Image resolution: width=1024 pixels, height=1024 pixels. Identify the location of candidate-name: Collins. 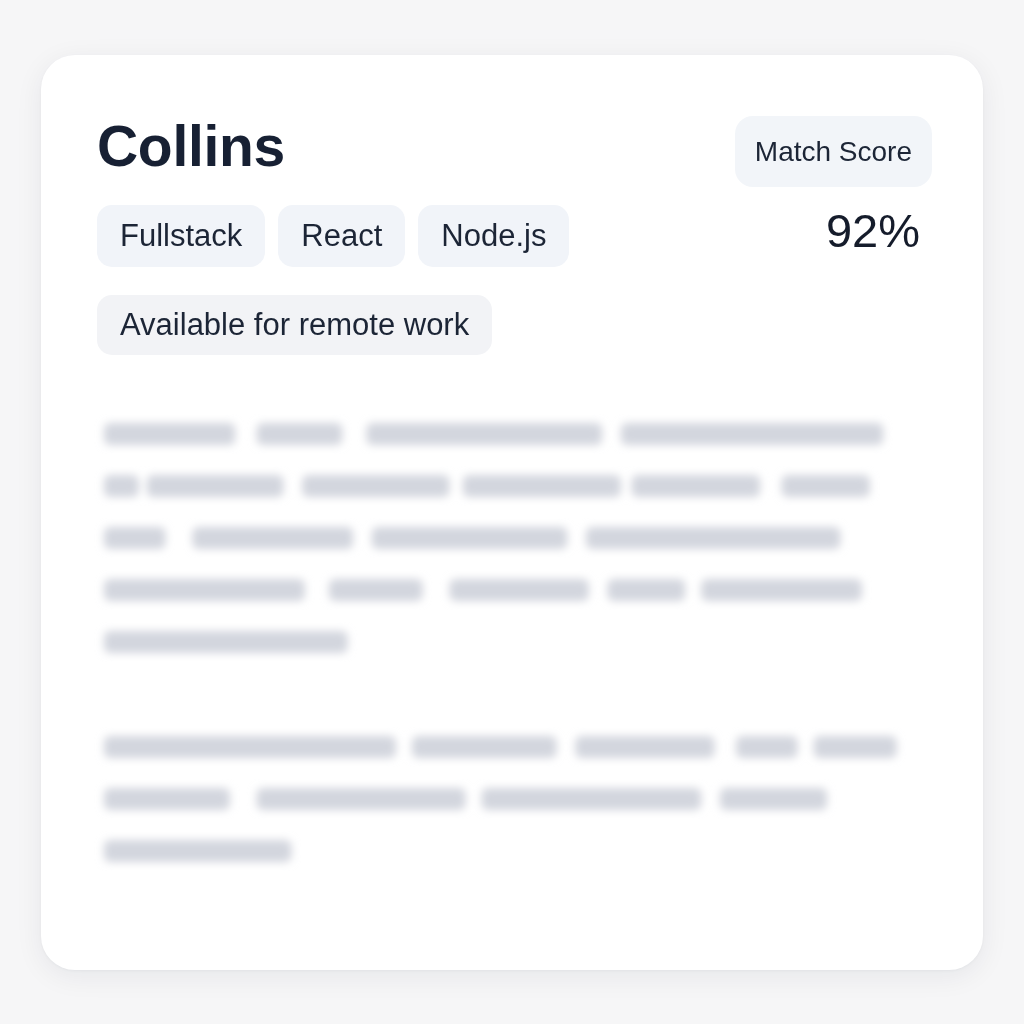
(191, 146).